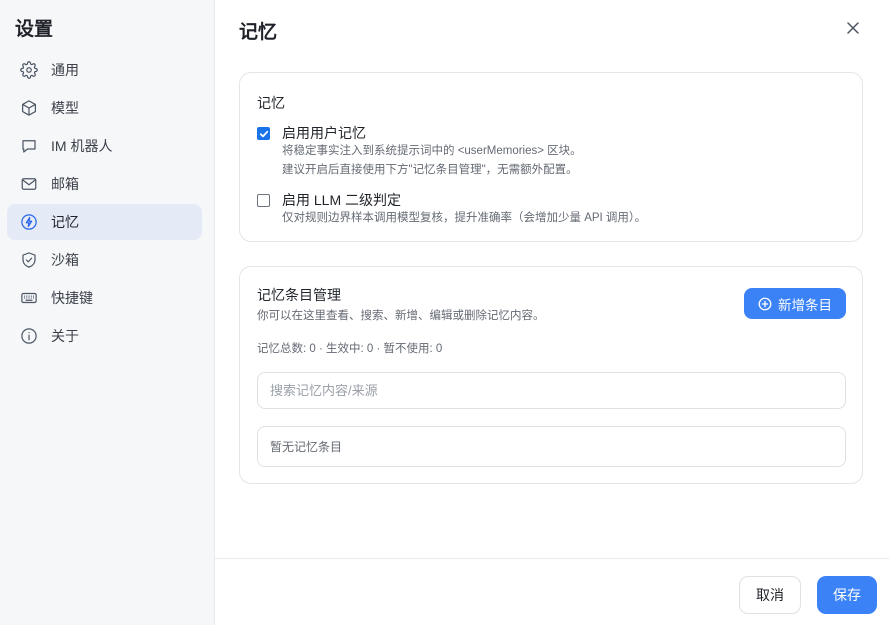 This screenshot has height=625, width=889. I want to click on enable-user-memory-desc: 将稳定事实注入到系统提示词中的 <userMemories> 区块。, so click(432, 151).